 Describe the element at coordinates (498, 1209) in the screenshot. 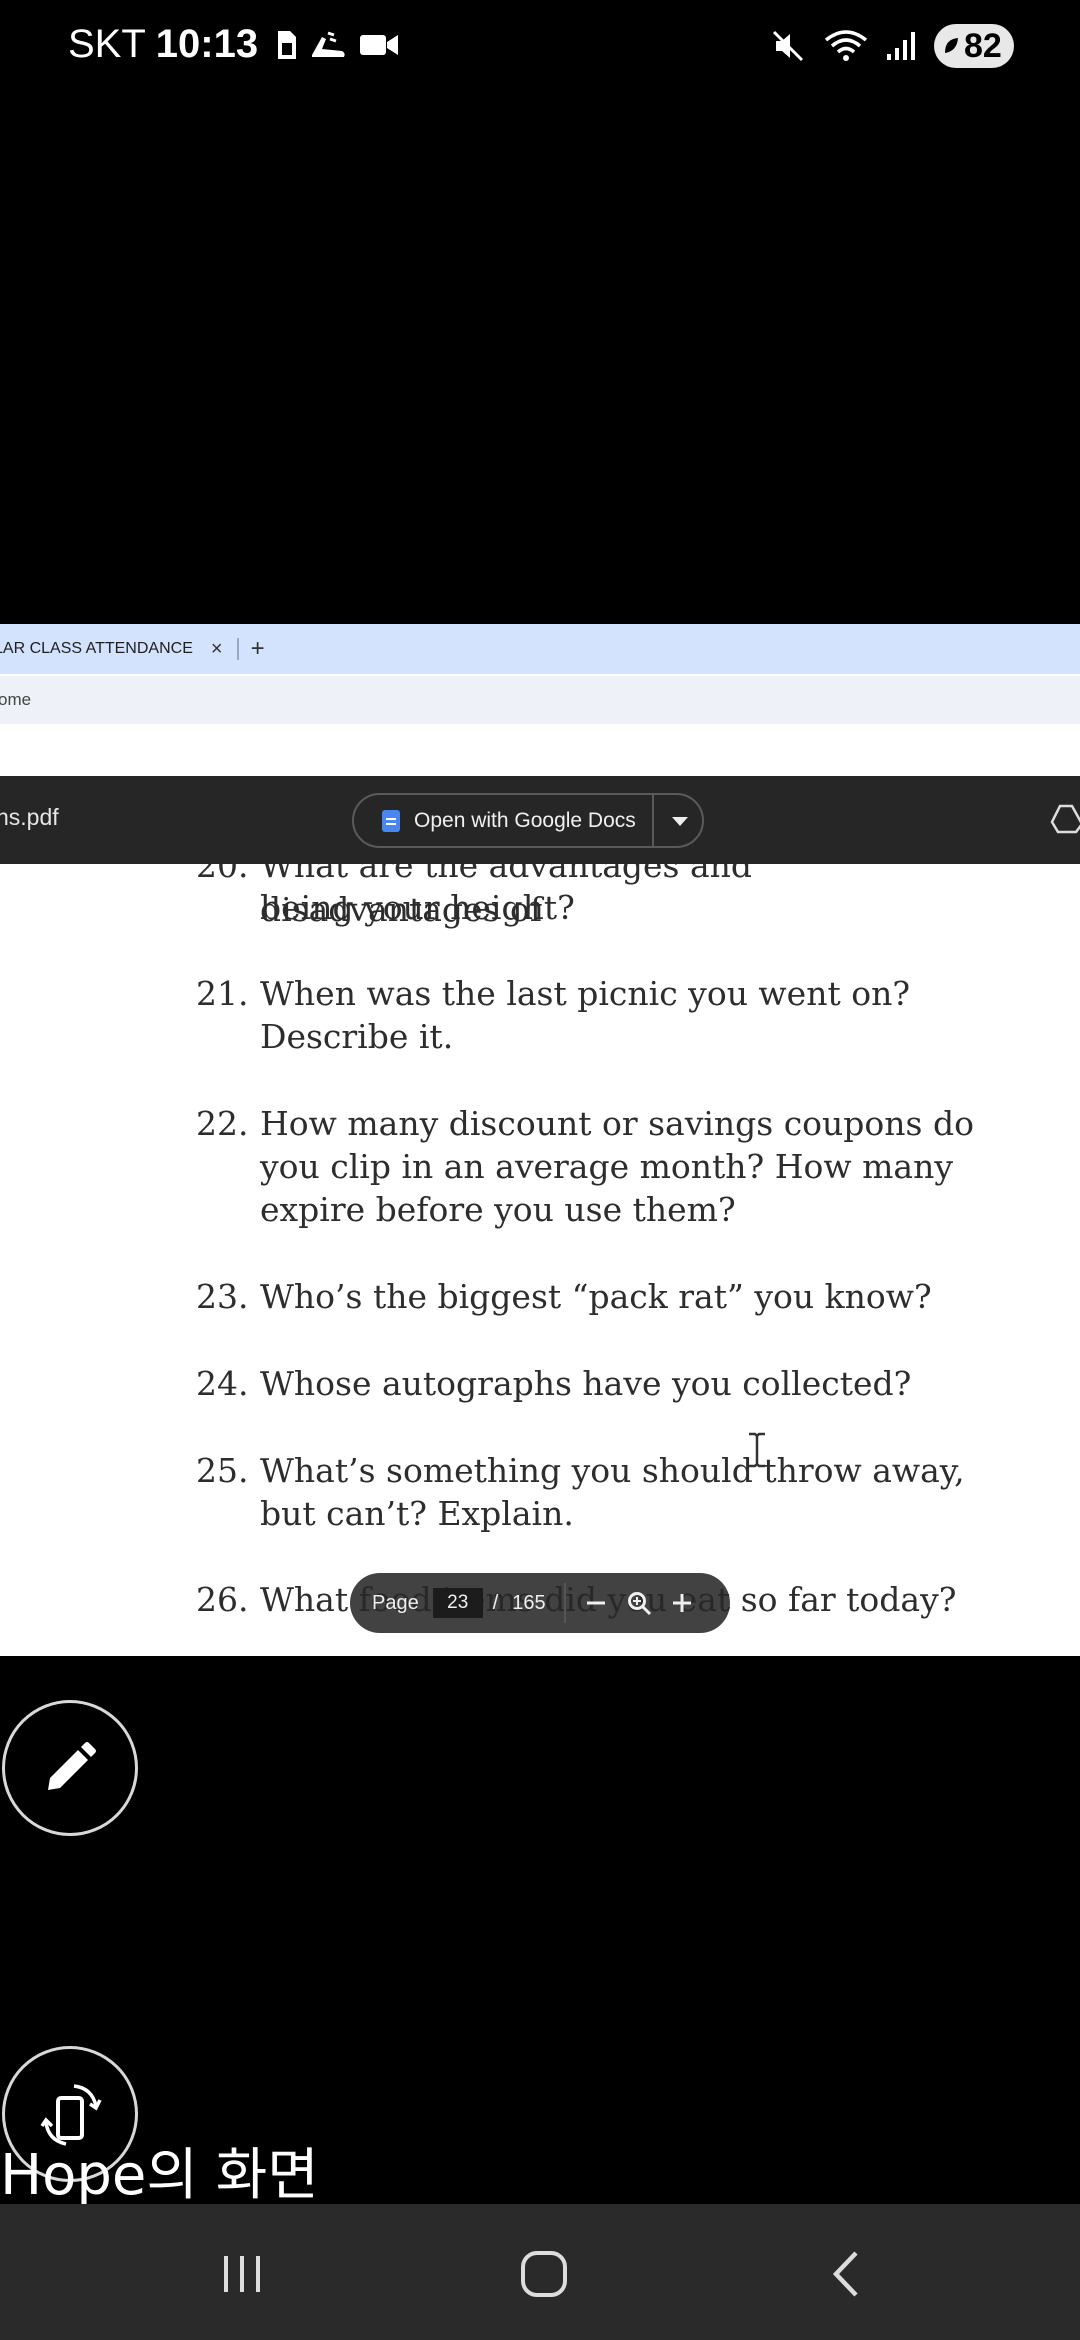

I see `question-text: expire before you use them?` at that location.